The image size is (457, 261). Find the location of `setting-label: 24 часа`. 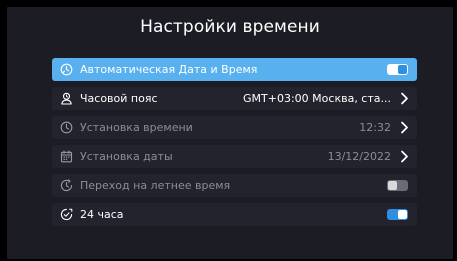

setting-label: 24 часа is located at coordinates (102, 214).